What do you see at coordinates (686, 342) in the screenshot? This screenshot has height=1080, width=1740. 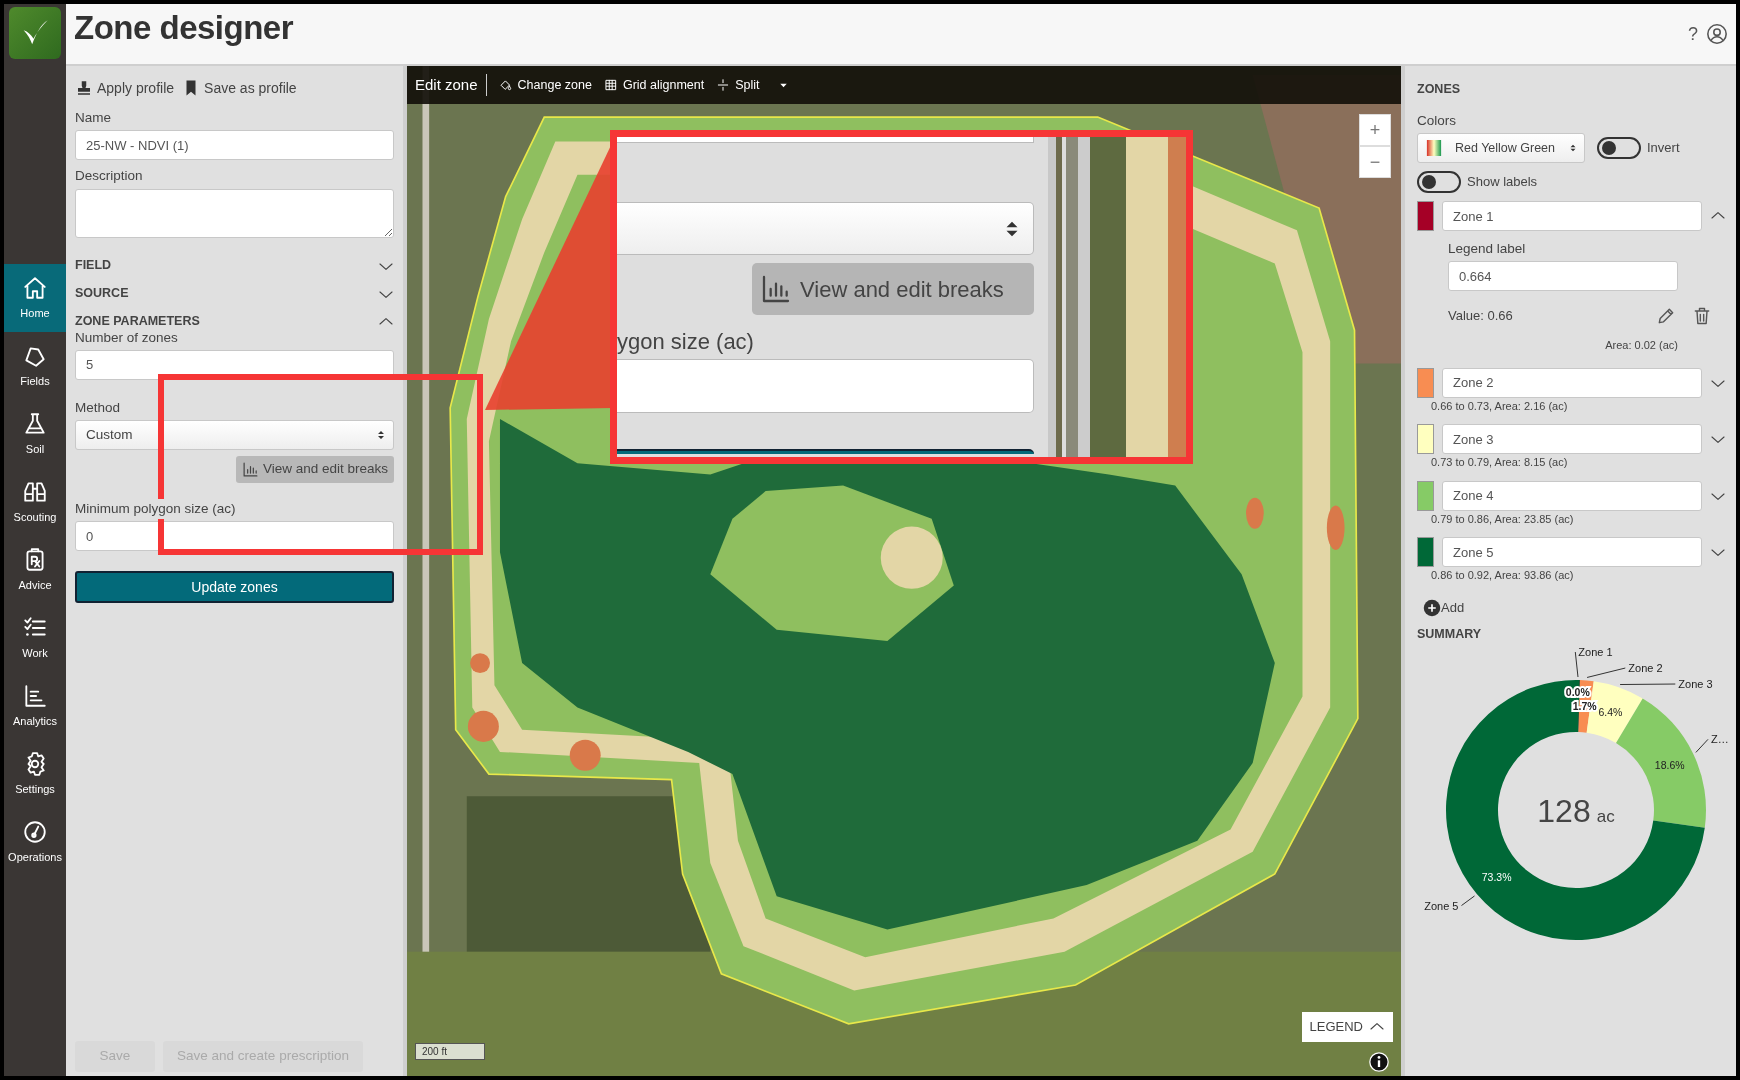 I see `field-label: ygon size (ac)` at bounding box center [686, 342].